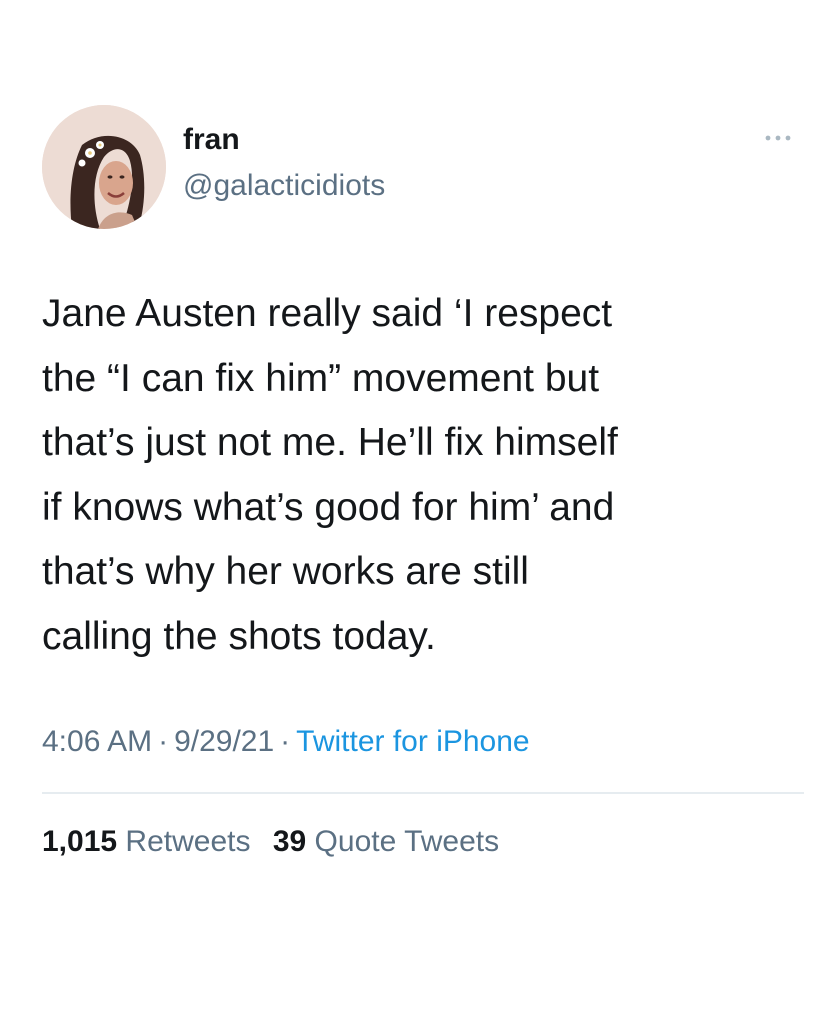  I want to click on retweets-count: 1,015, so click(80, 841).